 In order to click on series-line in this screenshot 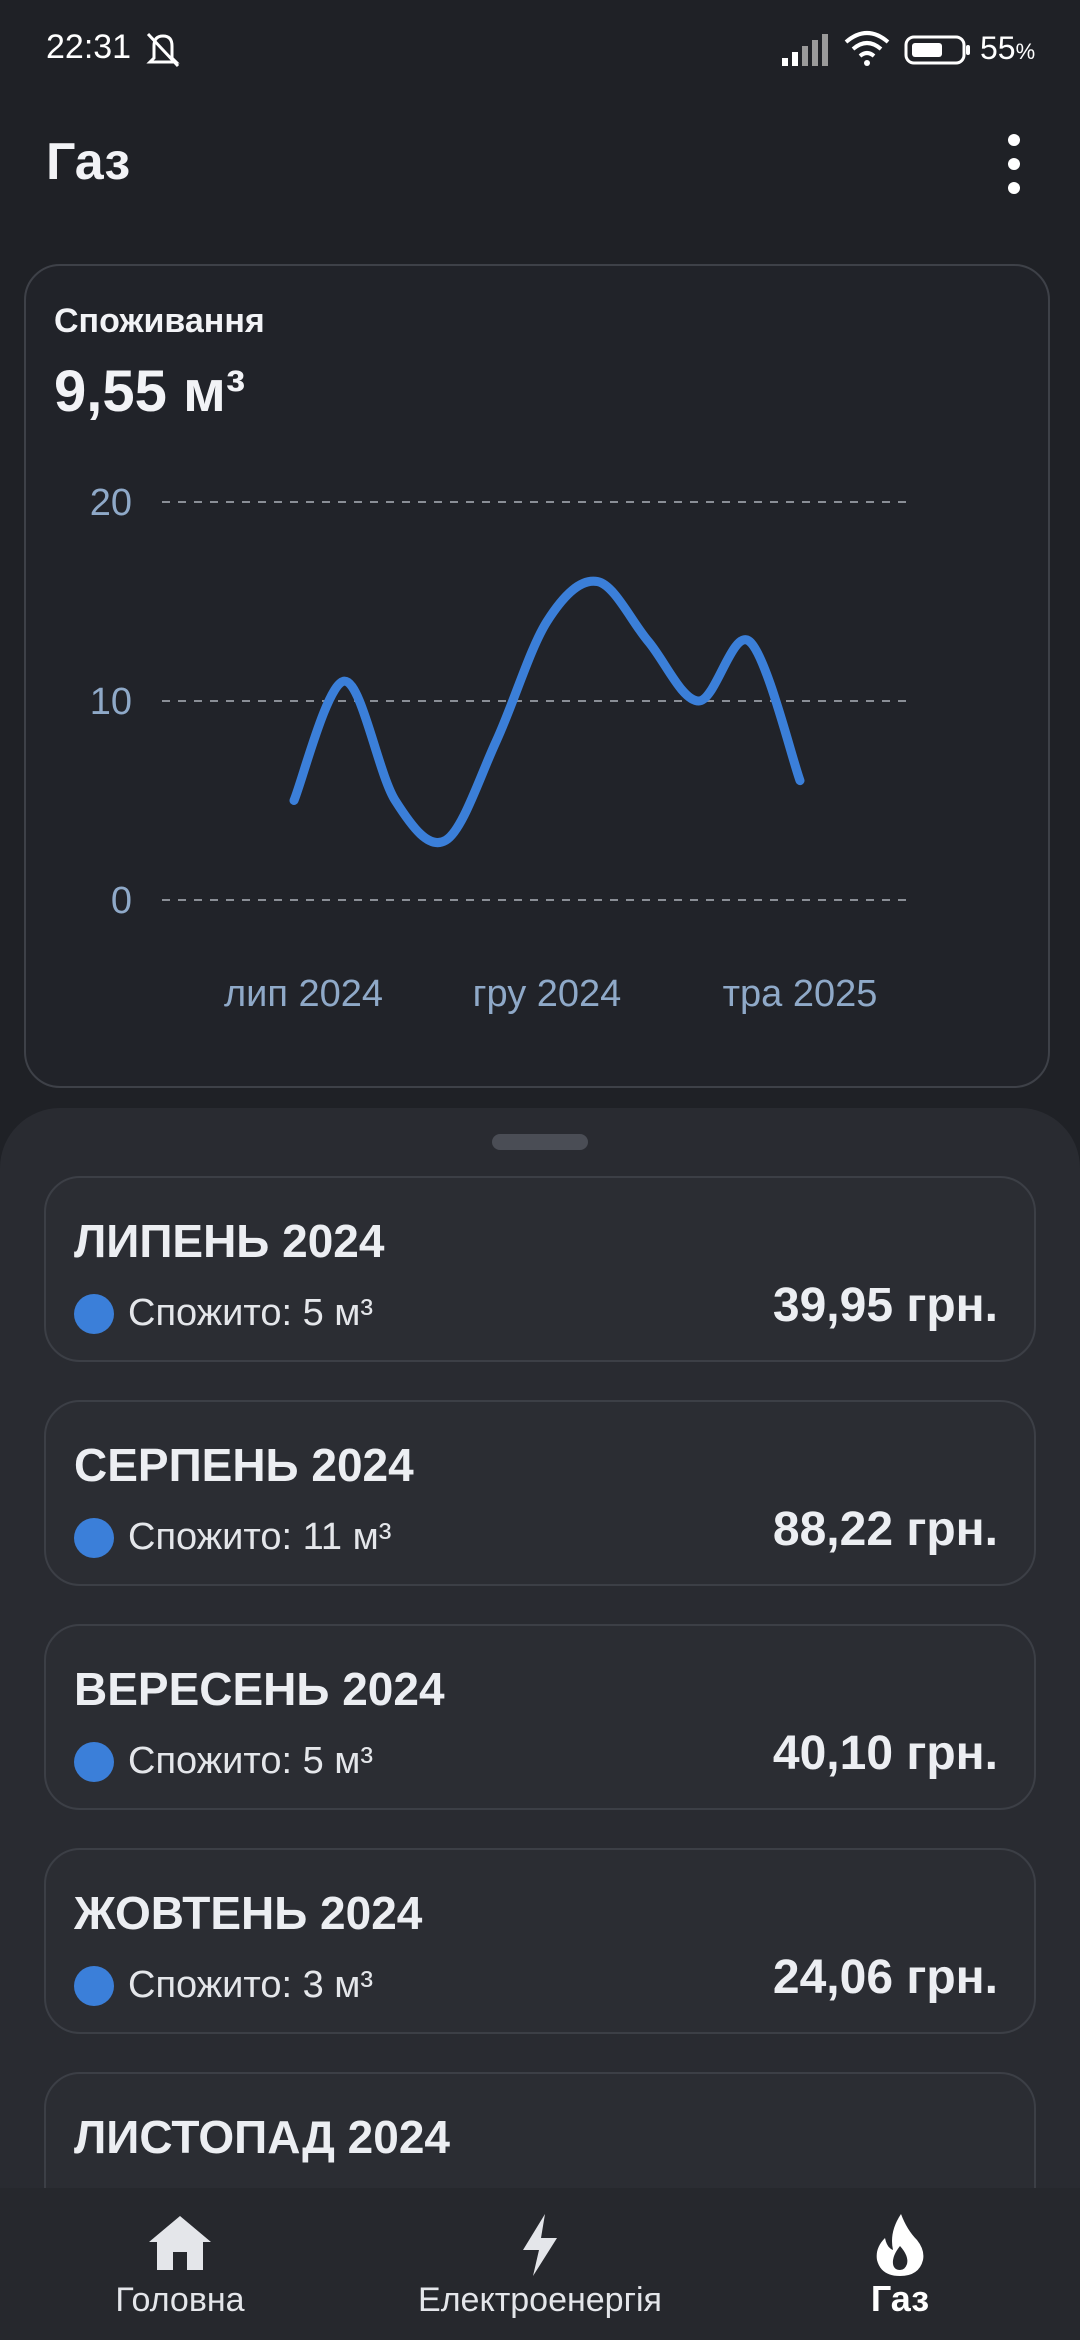, I will do `click(547, 711)`.